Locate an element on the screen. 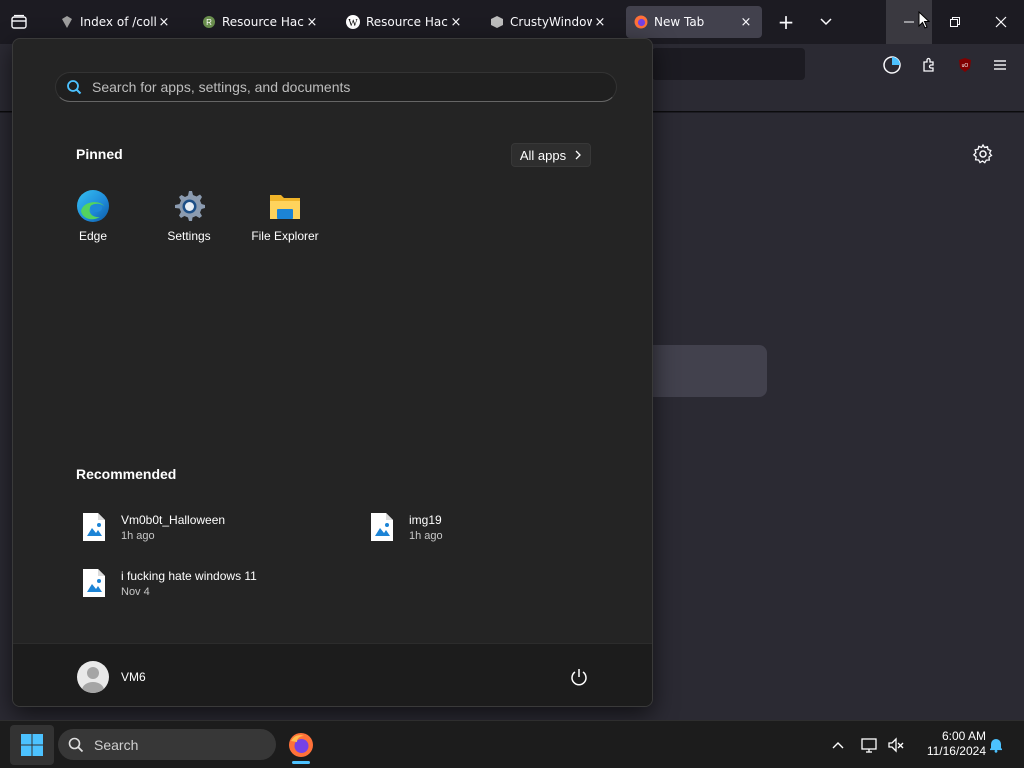 This screenshot has width=1024, height=768. start-button is located at coordinates (32, 745).